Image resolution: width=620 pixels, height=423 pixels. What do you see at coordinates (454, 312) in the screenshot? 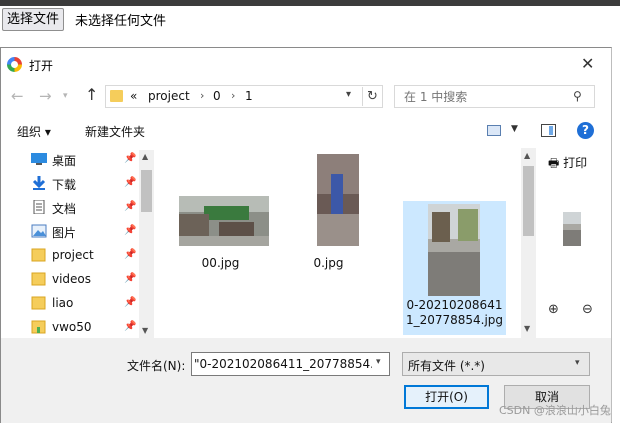
I see `file-name: 0-20210208641 1_20778854.jpg` at bounding box center [454, 312].